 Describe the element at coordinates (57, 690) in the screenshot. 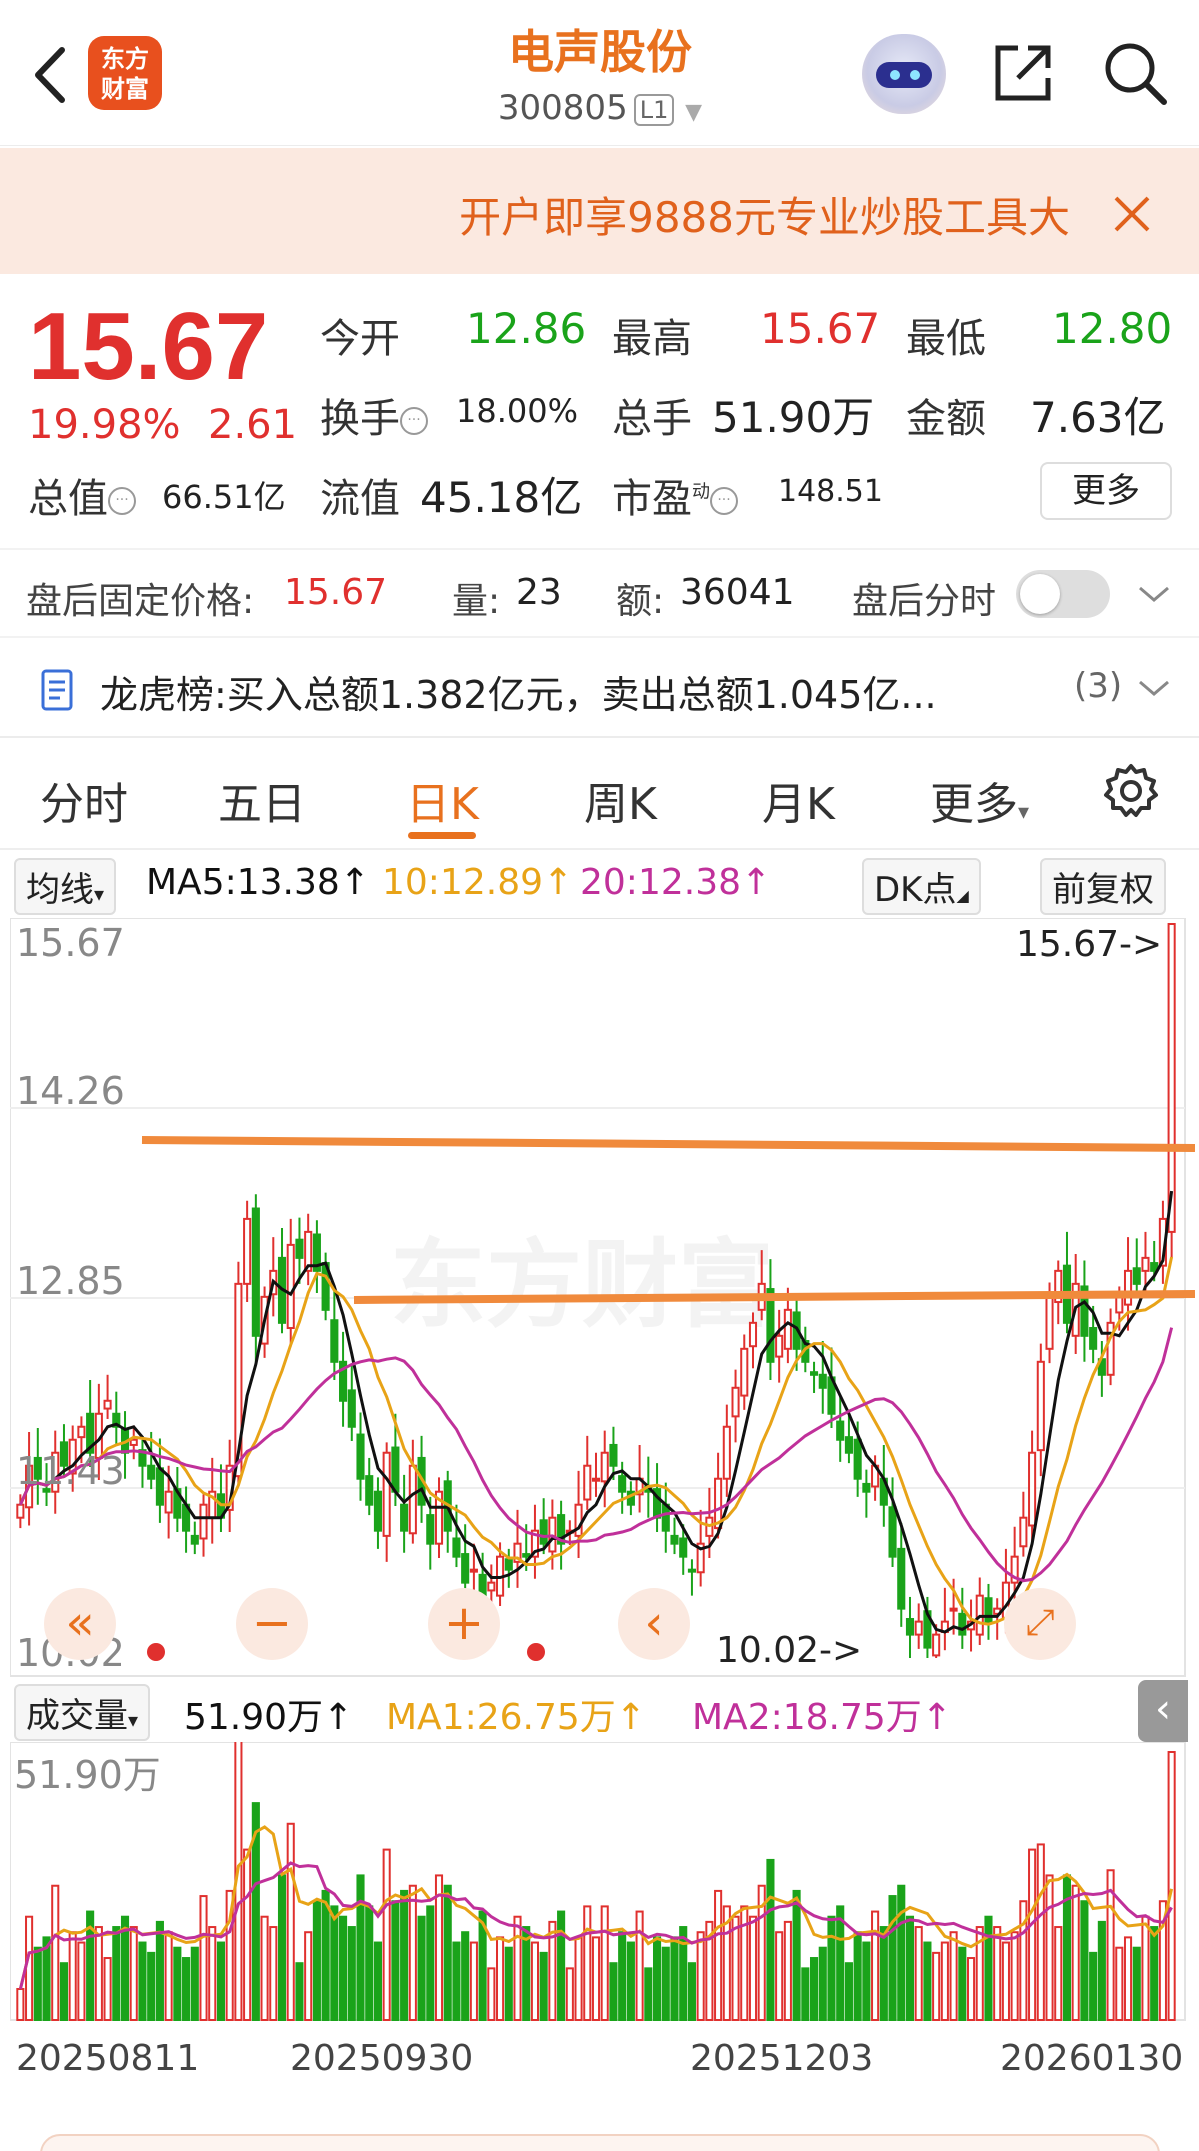

I see `document-icon` at that location.